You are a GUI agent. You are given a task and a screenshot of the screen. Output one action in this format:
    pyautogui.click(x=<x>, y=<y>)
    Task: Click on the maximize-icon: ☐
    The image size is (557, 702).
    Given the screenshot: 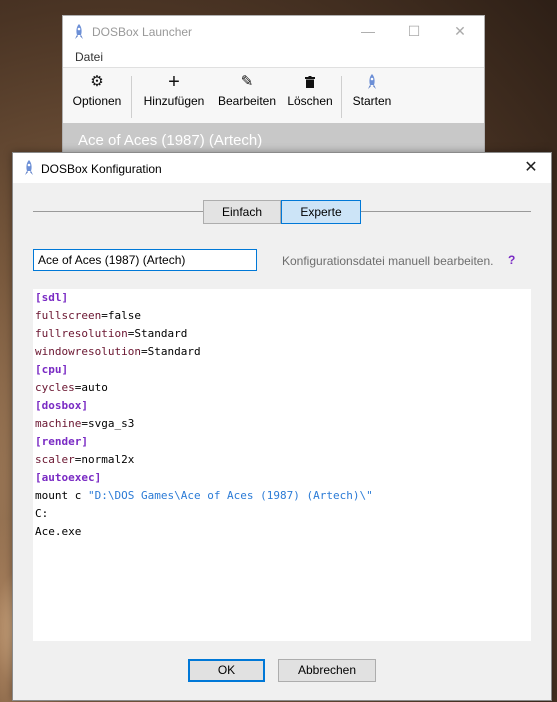 What is the action you would take?
    pyautogui.click(x=414, y=31)
    